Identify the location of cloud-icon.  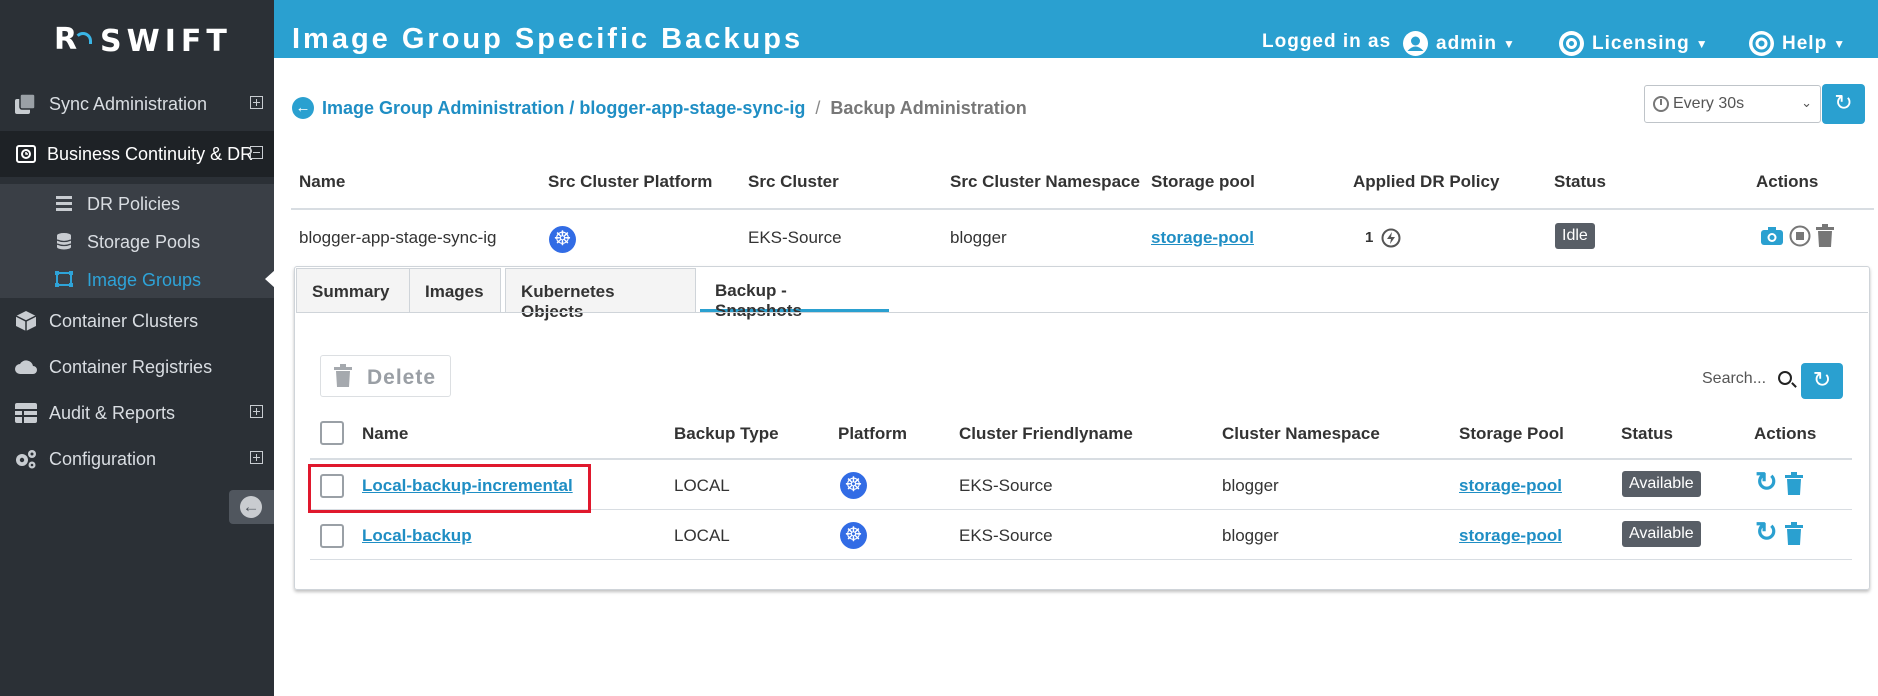
(26, 367).